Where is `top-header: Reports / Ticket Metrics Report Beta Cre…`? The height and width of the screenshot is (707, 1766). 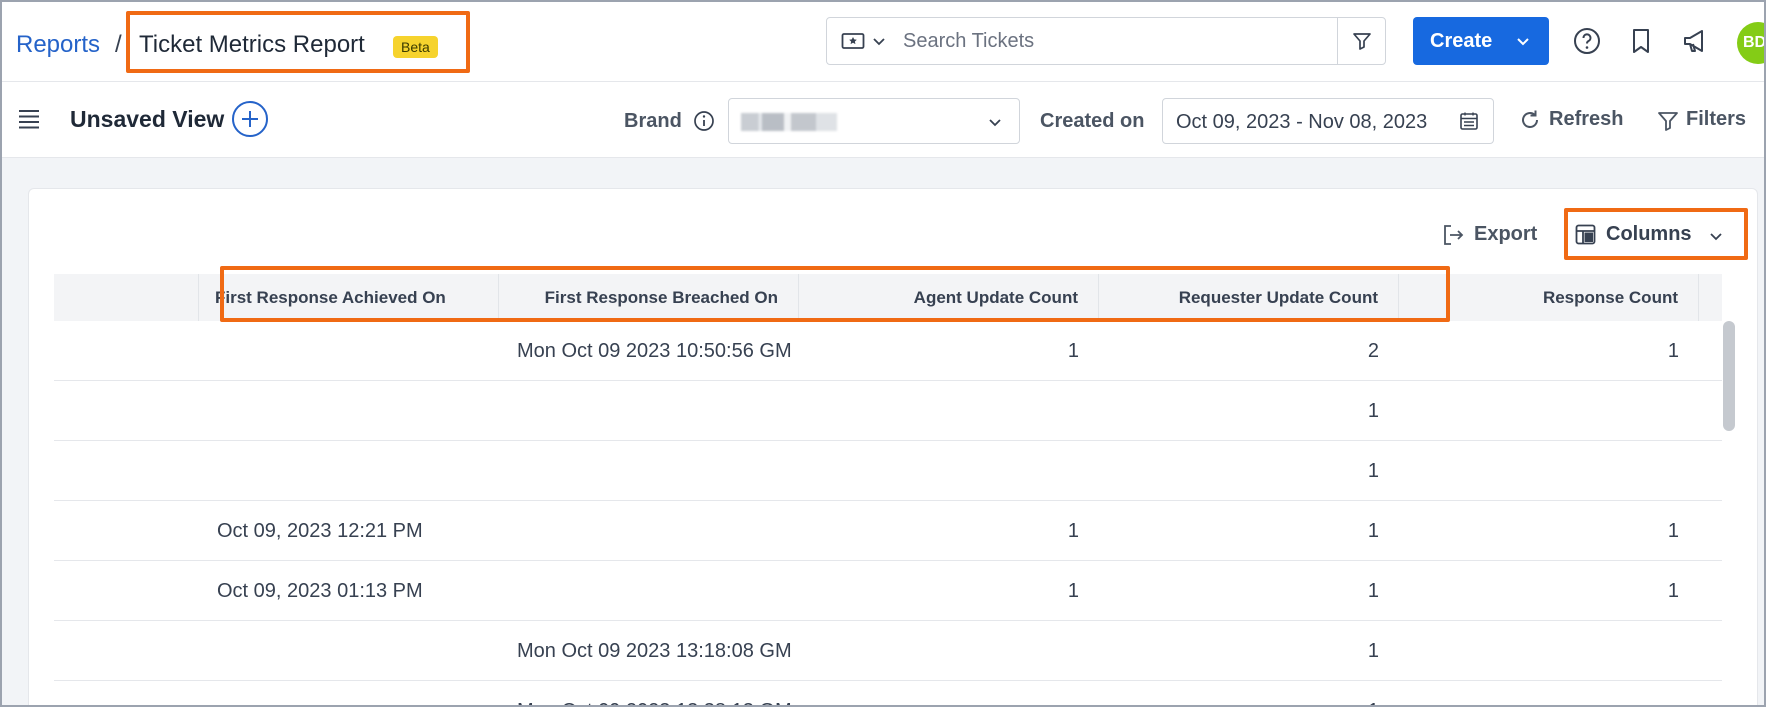 top-header: Reports / Ticket Metrics Report Beta Cre… is located at coordinates (883, 42).